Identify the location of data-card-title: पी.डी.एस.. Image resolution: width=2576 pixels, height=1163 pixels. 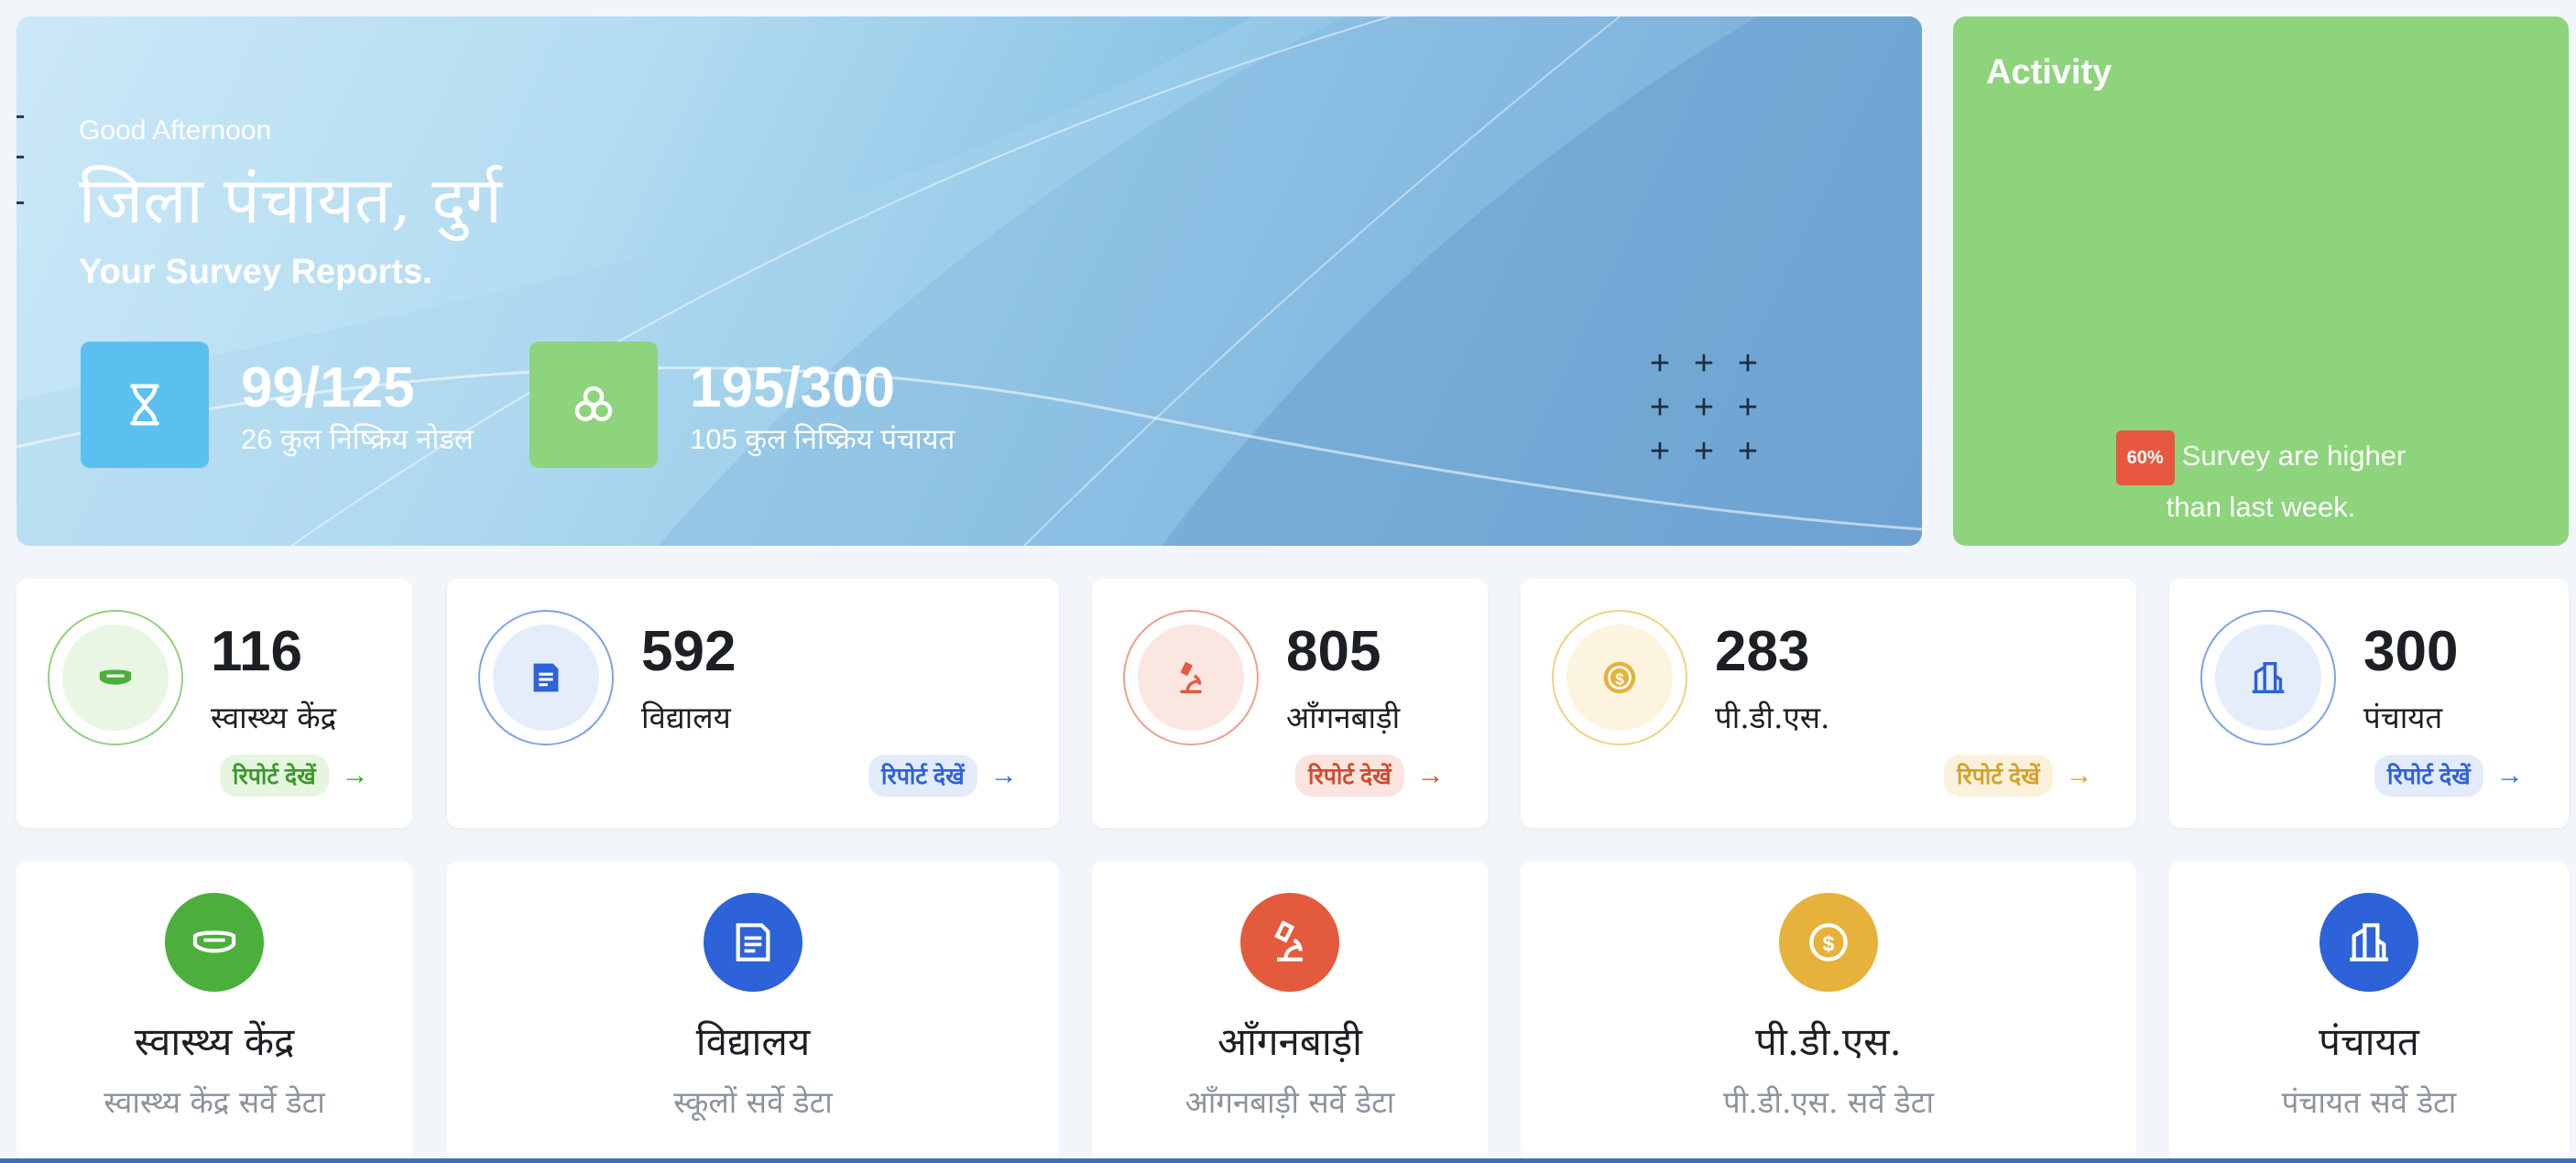
(1829, 1041).